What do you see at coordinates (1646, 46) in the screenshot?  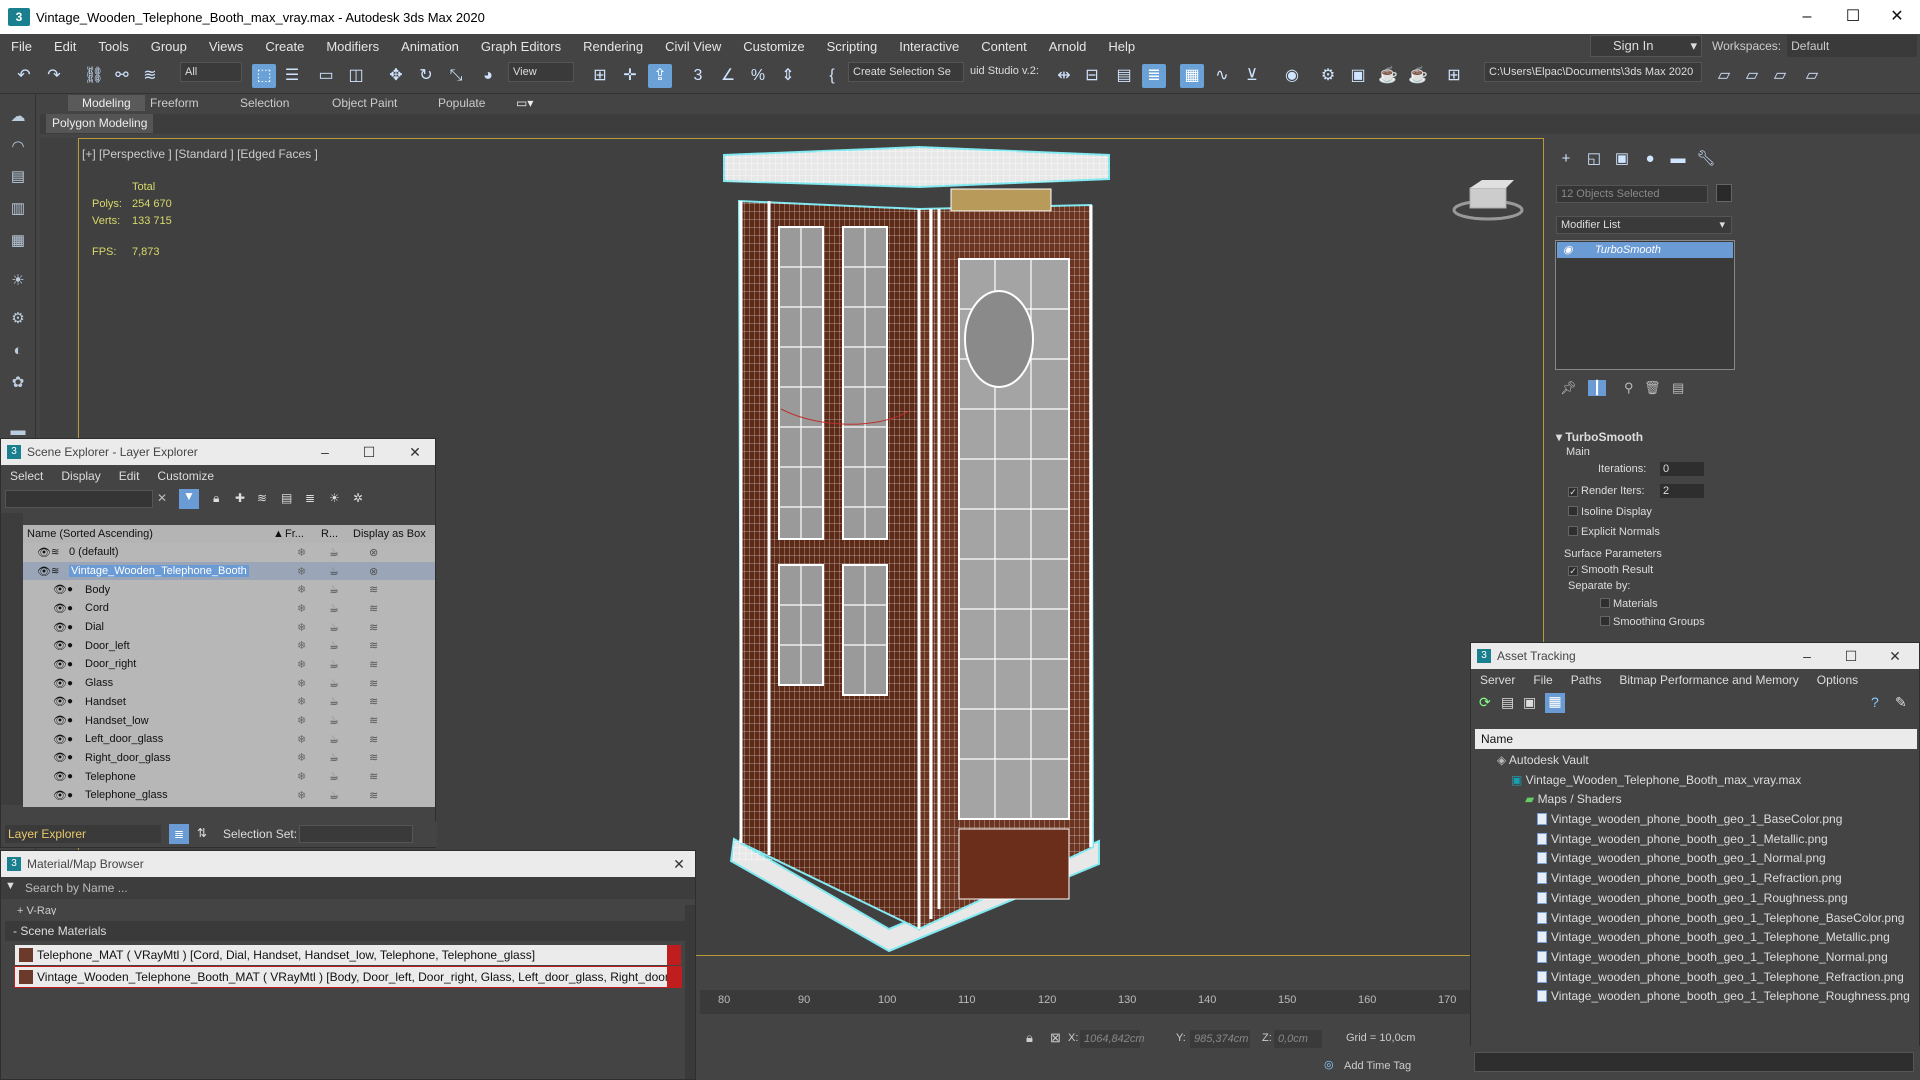 I see `sign-in-button: Sign In ▾` at bounding box center [1646, 46].